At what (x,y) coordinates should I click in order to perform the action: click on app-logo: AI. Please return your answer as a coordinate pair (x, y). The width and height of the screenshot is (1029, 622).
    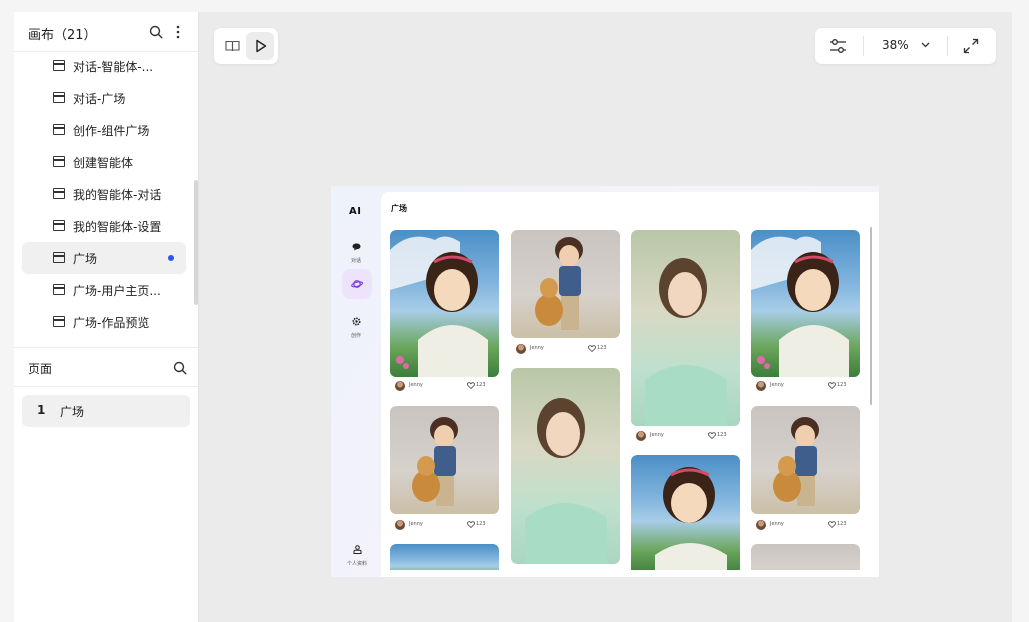
    Looking at the image, I should click on (355, 211).